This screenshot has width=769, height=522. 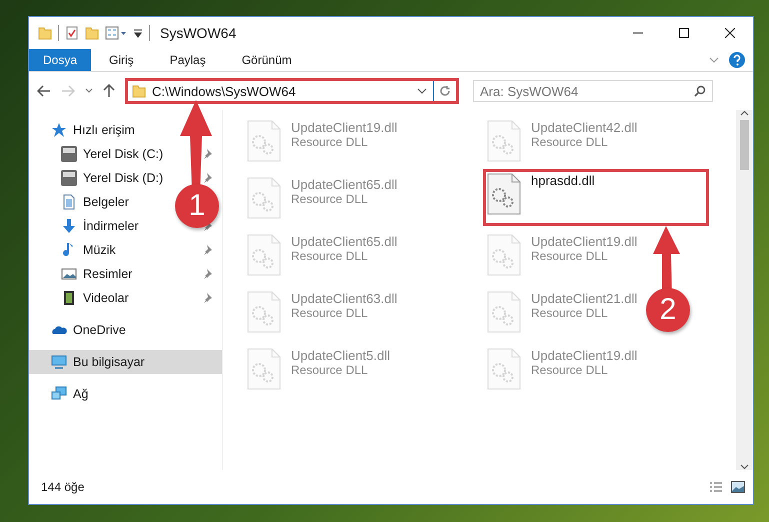 I want to click on scrollbar-thumb, so click(x=744, y=145).